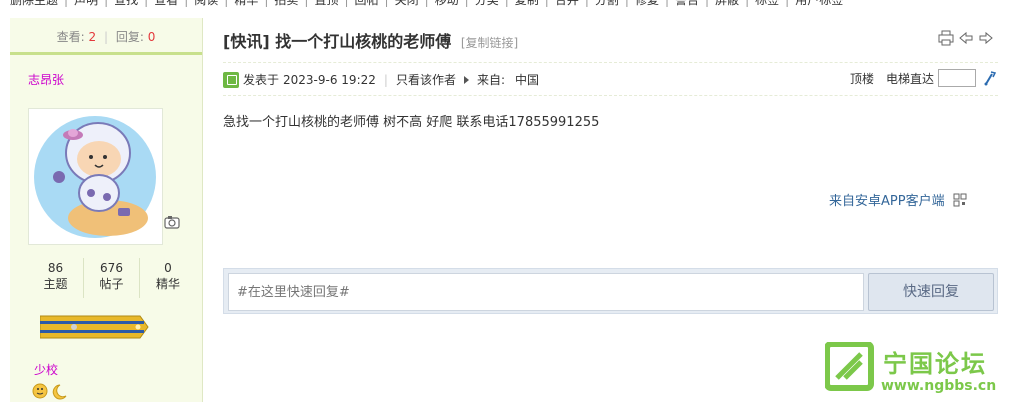 This screenshot has width=1014, height=402. What do you see at coordinates (151, 37) in the screenshot?
I see `replies-count: 0` at bounding box center [151, 37].